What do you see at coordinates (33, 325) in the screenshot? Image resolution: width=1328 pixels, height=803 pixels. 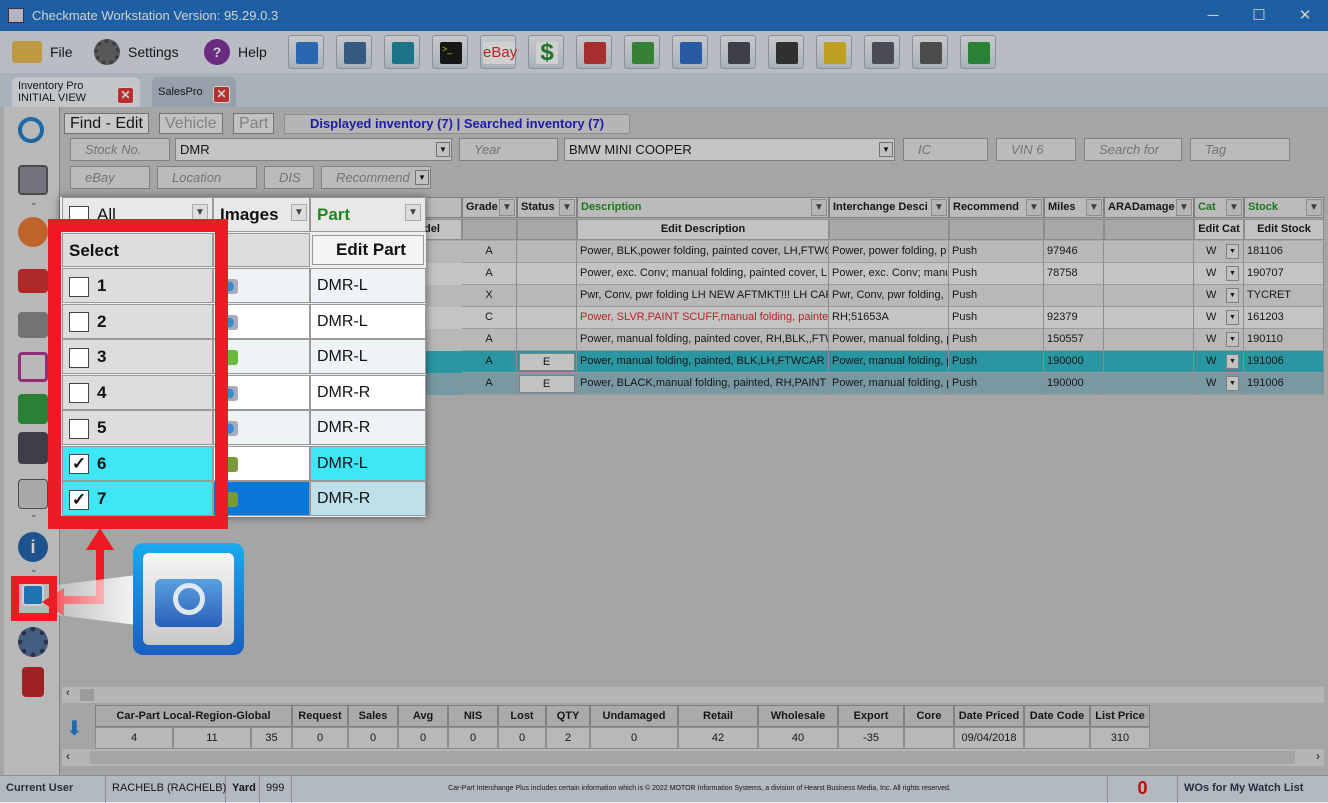 I see `add-engine-icon` at bounding box center [33, 325].